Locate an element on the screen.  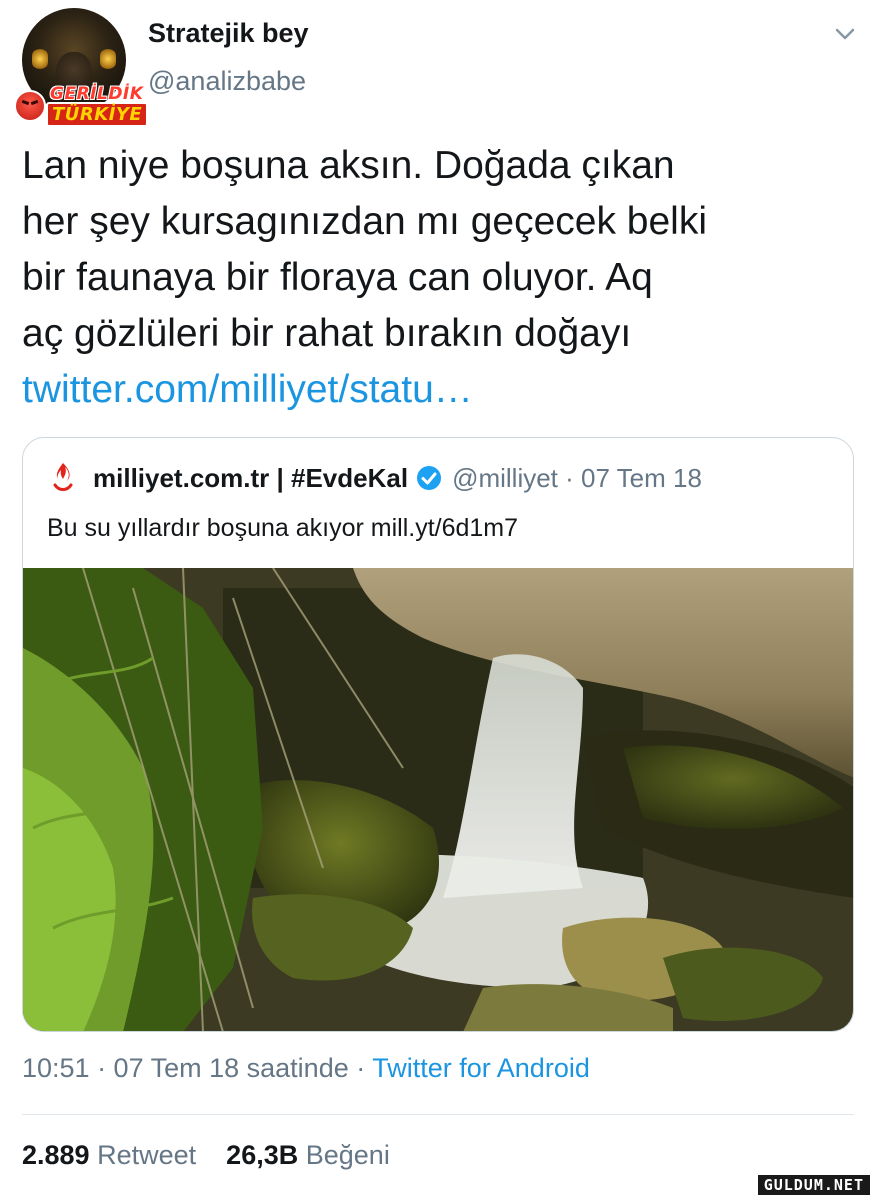
tweet-text-line: aç gözlüleri bir rahat bırakın doğayı is located at coordinates (327, 333).